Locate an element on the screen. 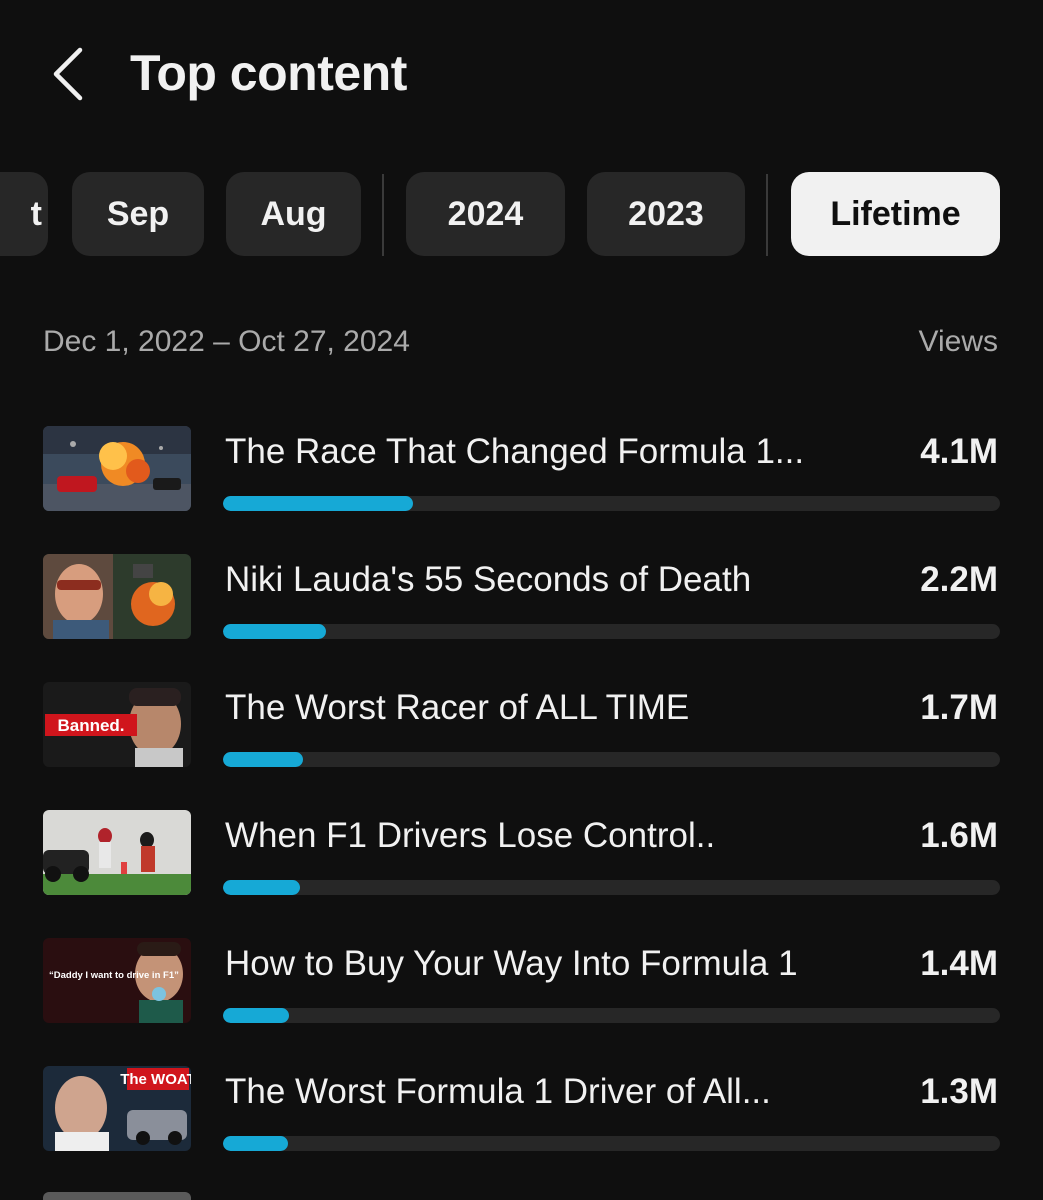  date-range: Dec 1, 2022 – Oct 27, 2024 is located at coordinates (226, 341).